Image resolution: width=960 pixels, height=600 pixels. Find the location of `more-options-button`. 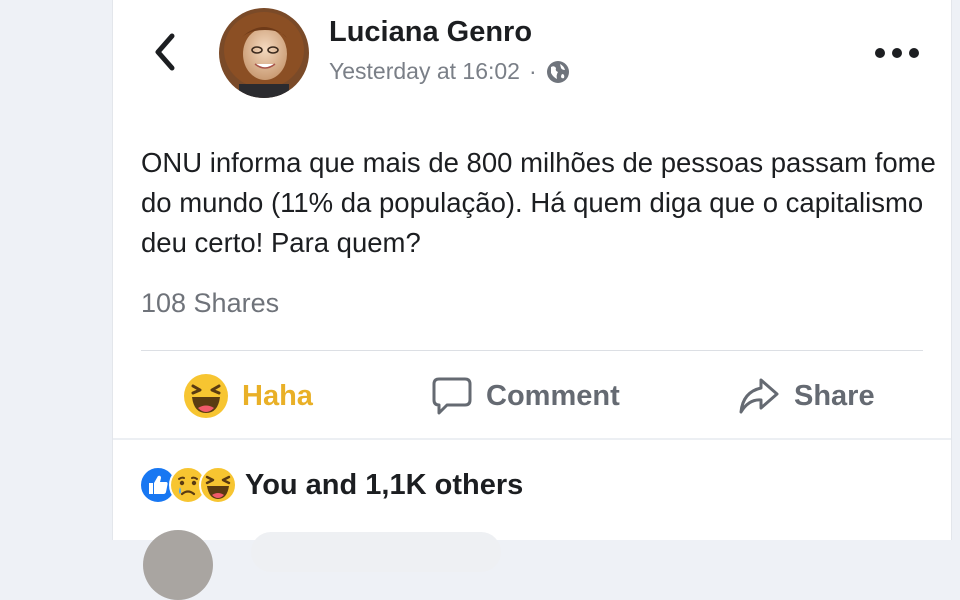

more-options-button is located at coordinates (897, 53).